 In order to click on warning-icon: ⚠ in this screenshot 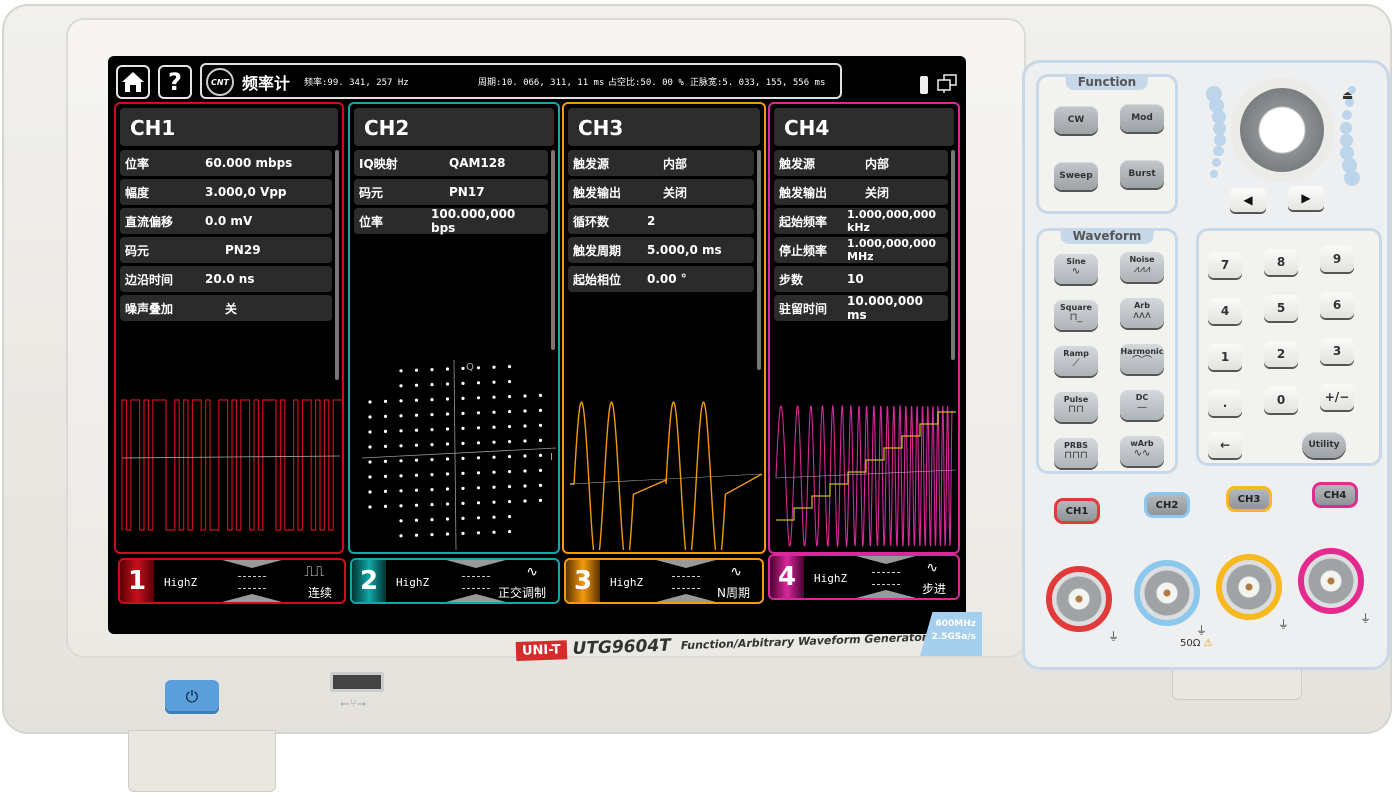, I will do `click(1208, 643)`.